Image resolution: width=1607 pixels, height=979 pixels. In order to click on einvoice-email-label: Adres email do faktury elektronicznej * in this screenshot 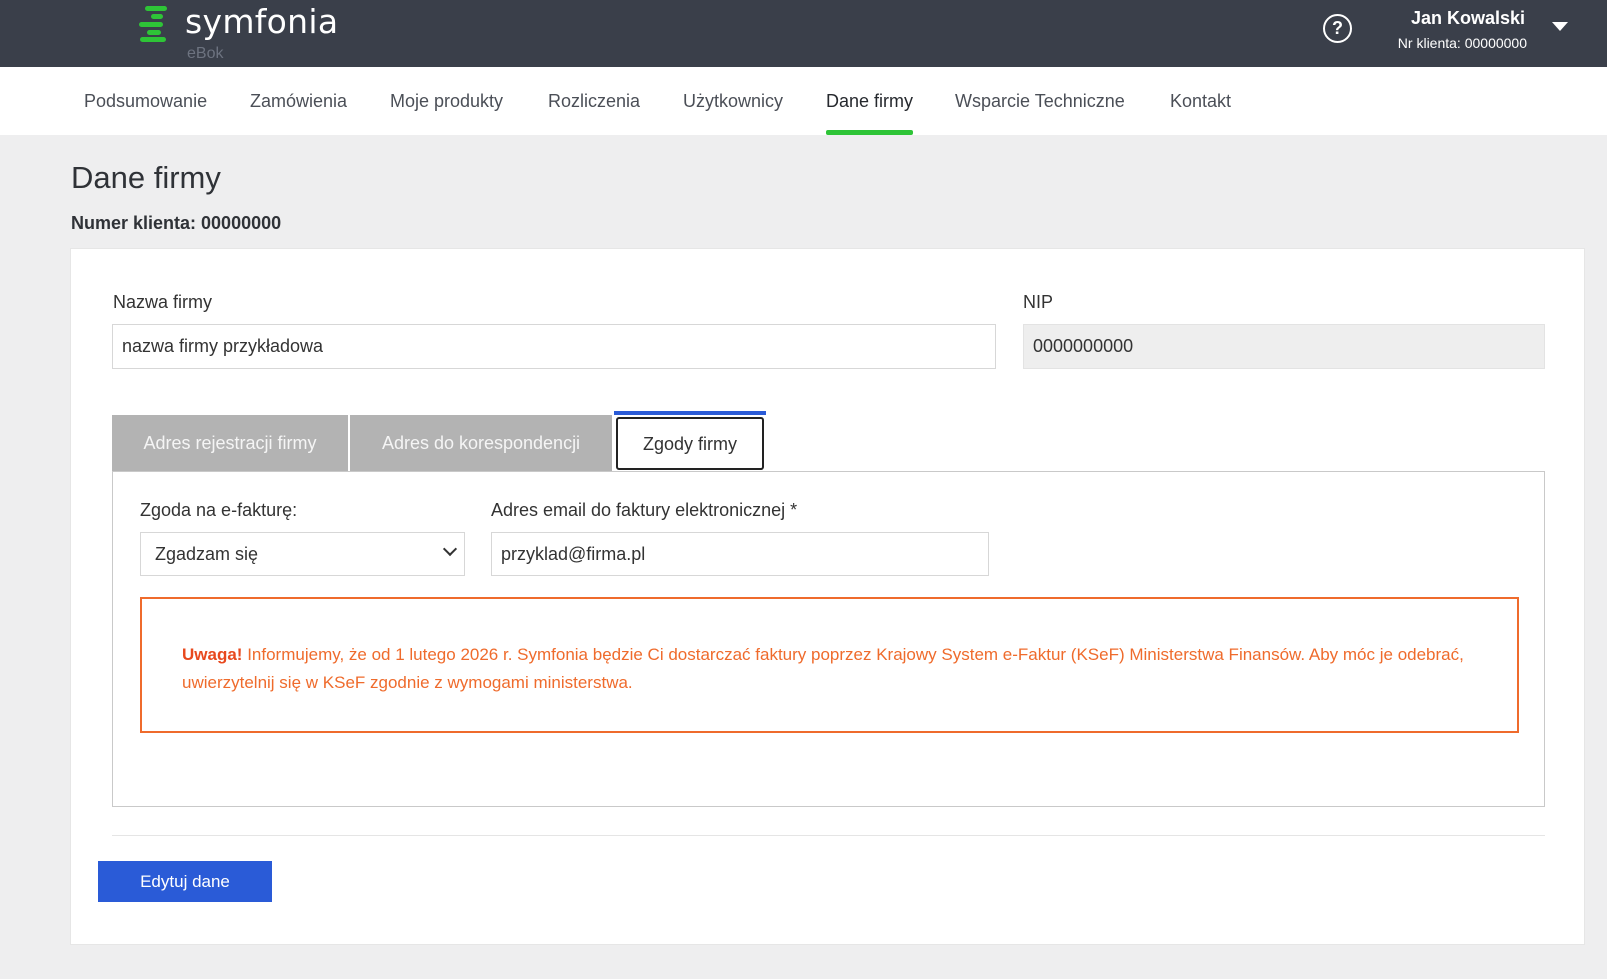, I will do `click(644, 510)`.